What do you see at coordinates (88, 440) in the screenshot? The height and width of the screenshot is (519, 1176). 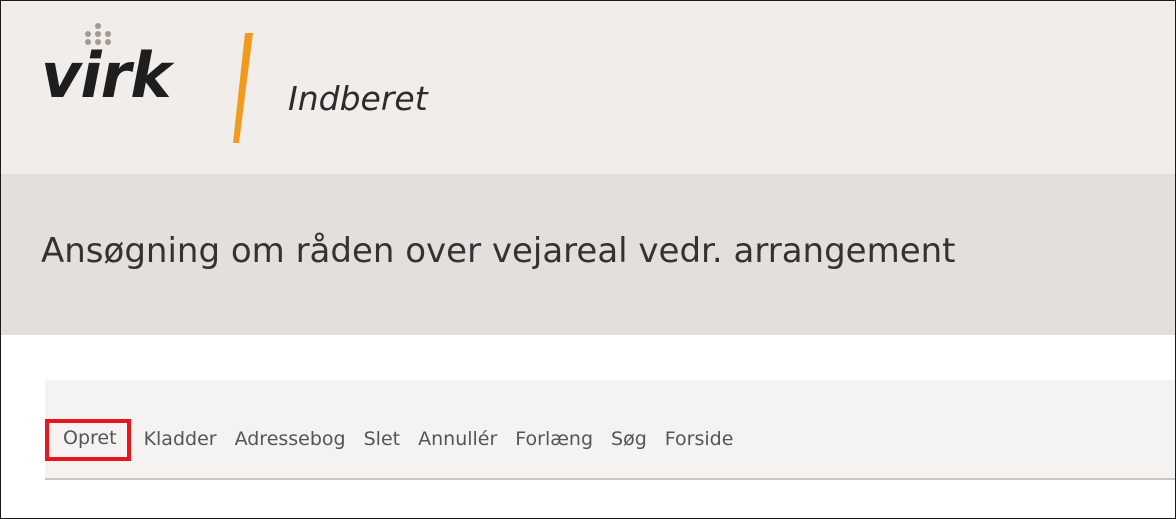 I see `menu-item-opret: Opret` at bounding box center [88, 440].